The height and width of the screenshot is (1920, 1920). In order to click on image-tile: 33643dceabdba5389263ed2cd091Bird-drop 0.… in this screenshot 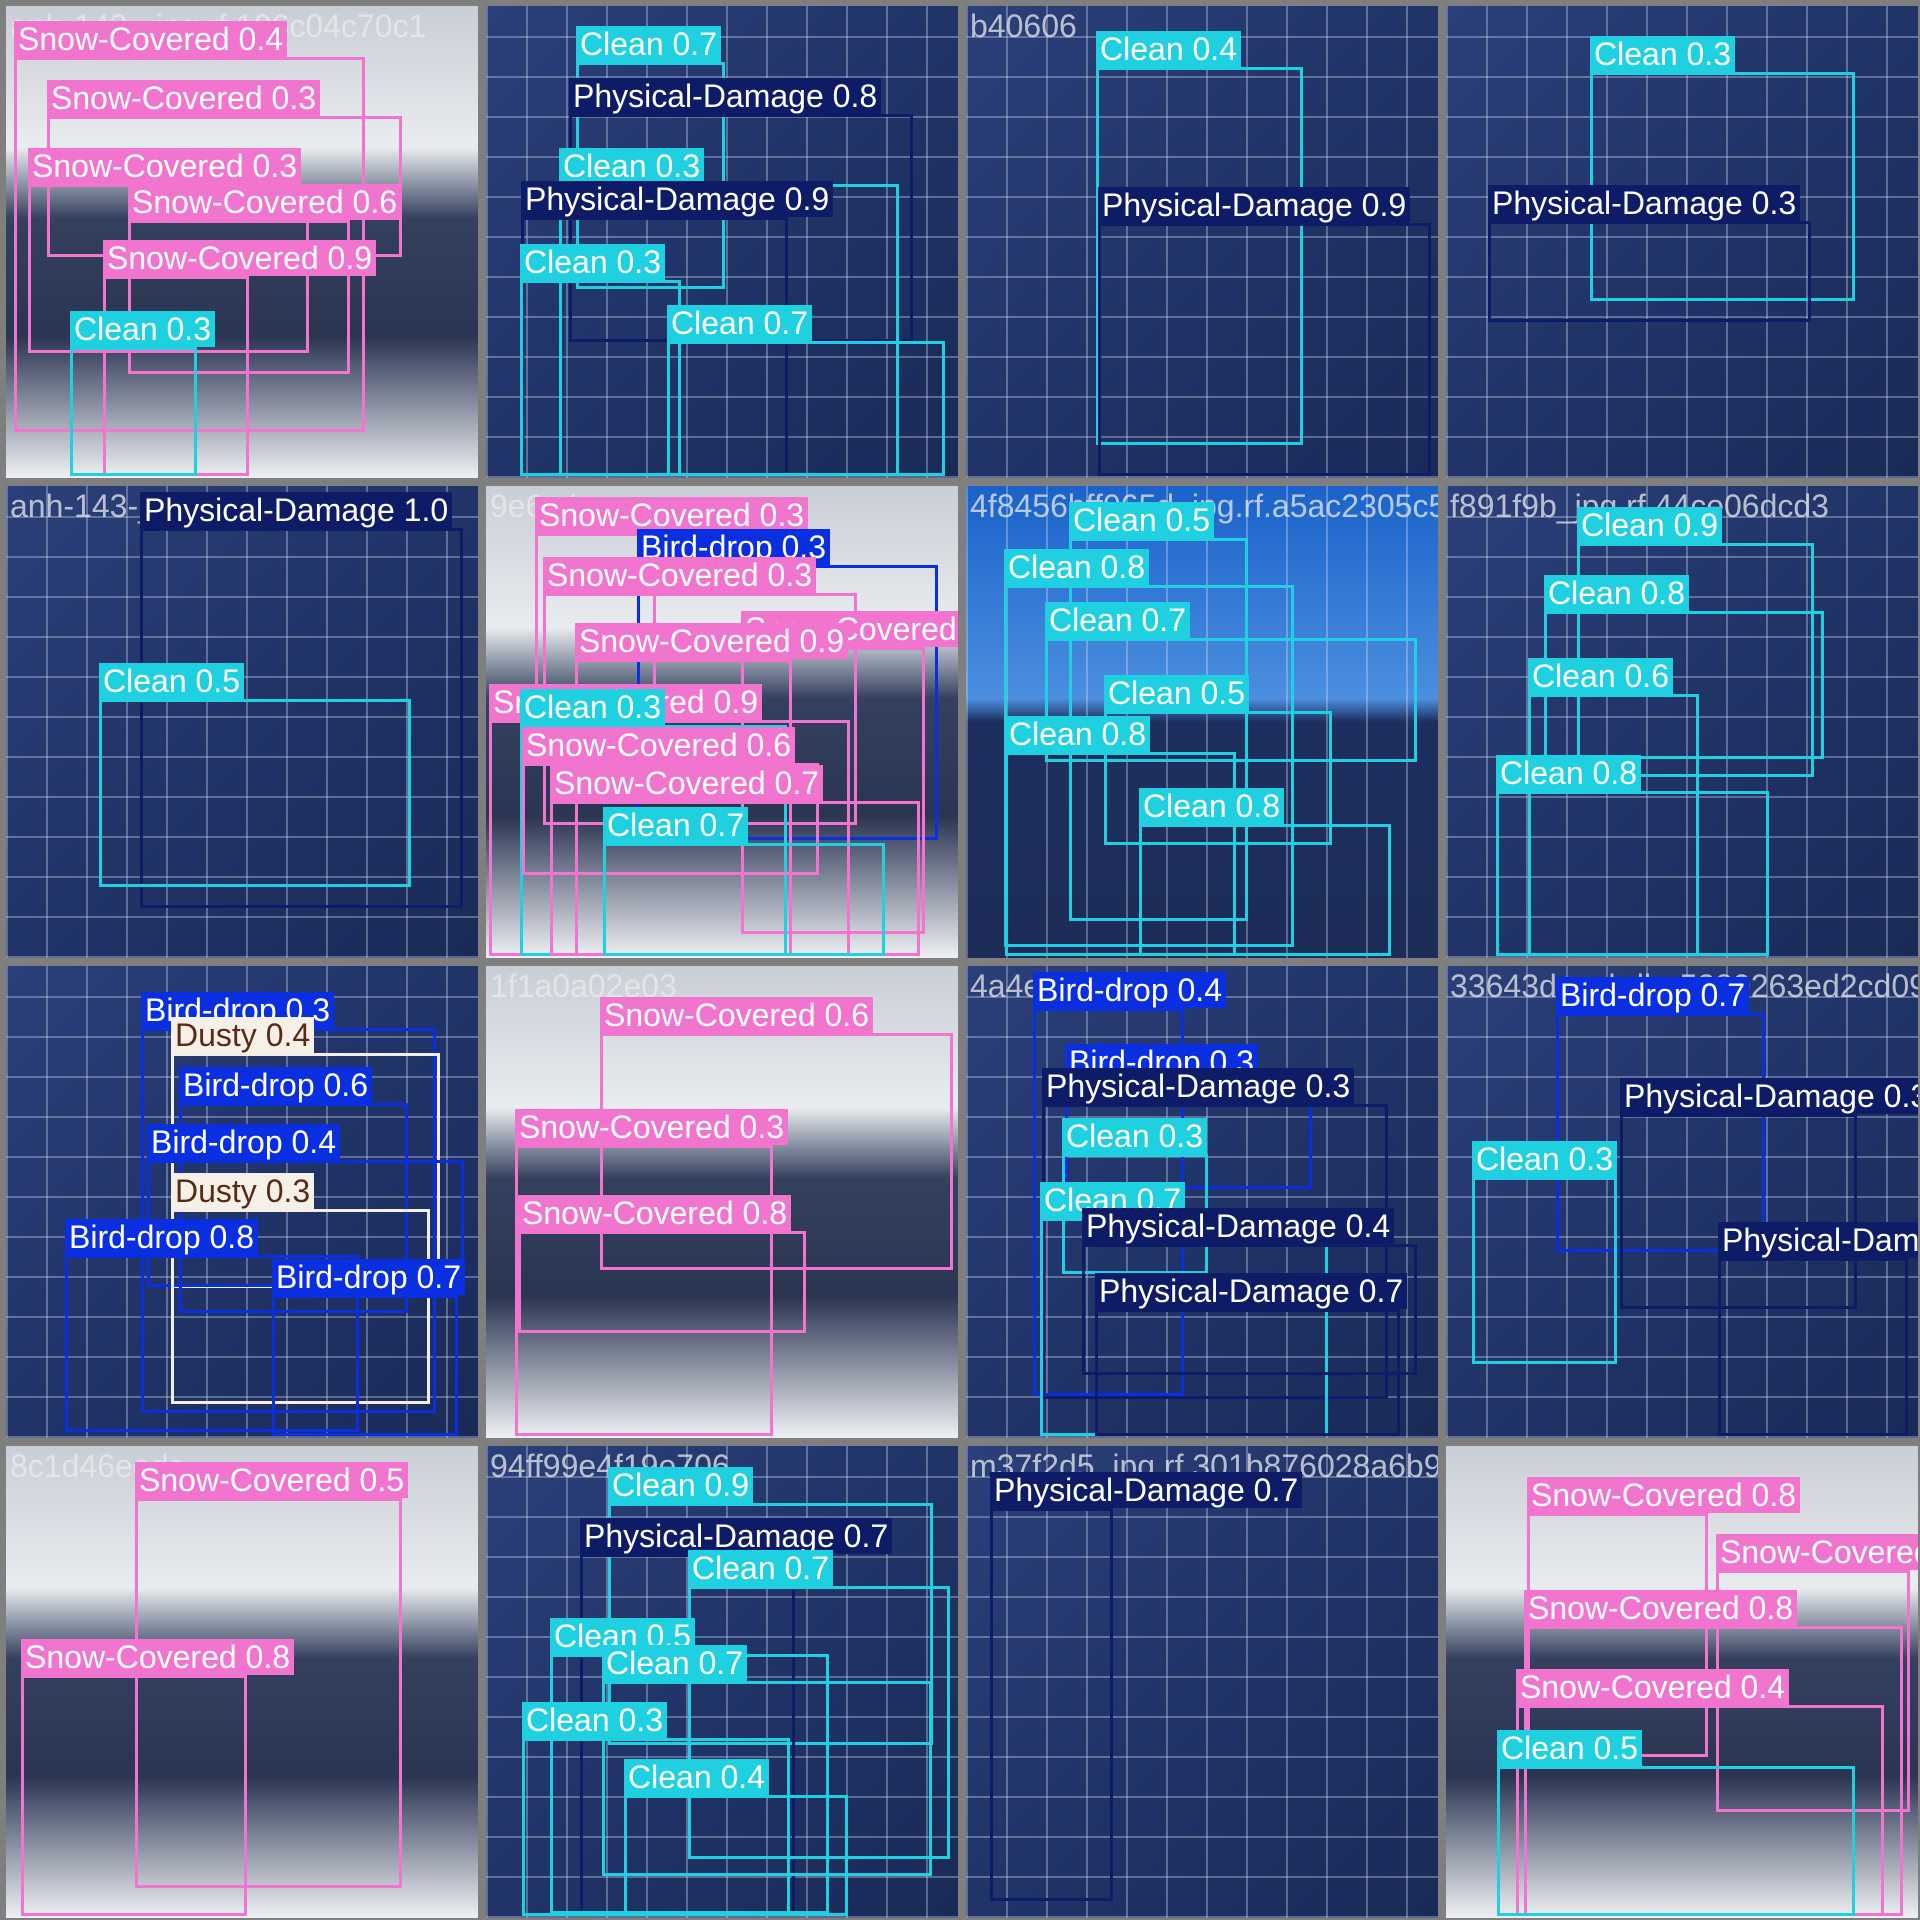, I will do `click(1682, 1202)`.